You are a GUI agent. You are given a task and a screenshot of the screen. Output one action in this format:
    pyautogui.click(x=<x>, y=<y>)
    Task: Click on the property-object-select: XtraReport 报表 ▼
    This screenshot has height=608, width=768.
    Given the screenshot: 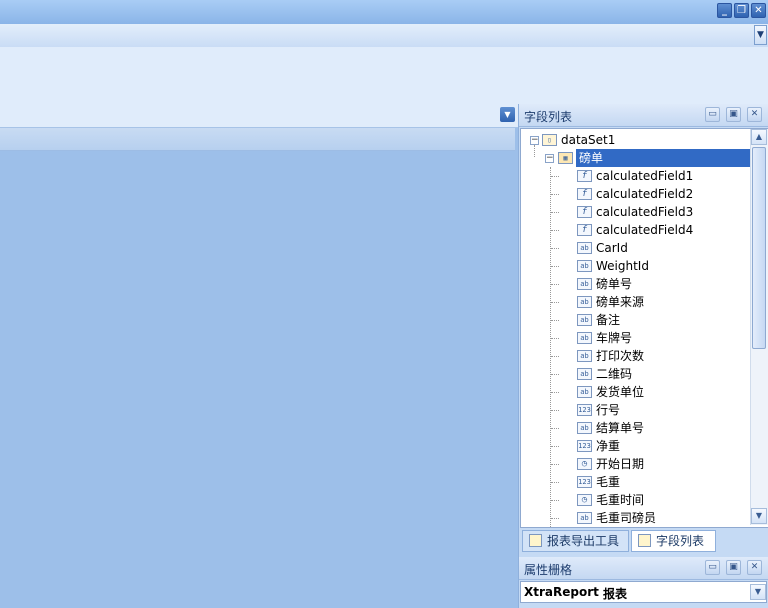 What is the action you would take?
    pyautogui.click(x=643, y=592)
    